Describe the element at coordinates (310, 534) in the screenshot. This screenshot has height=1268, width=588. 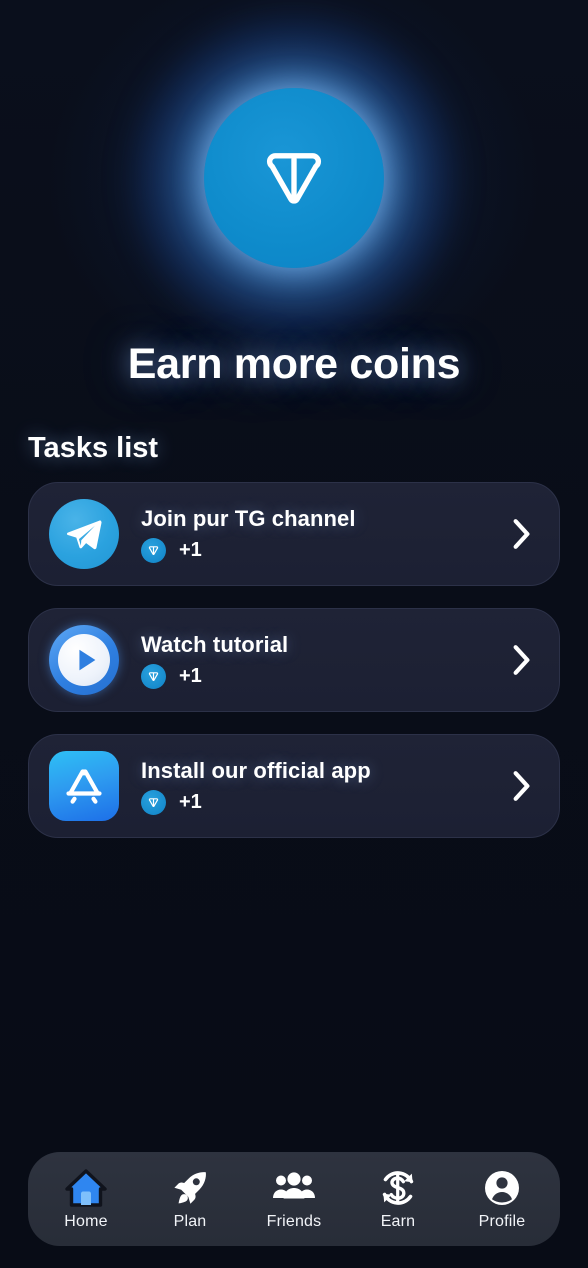
I see `task-body: Join pur TG channel +1` at that location.